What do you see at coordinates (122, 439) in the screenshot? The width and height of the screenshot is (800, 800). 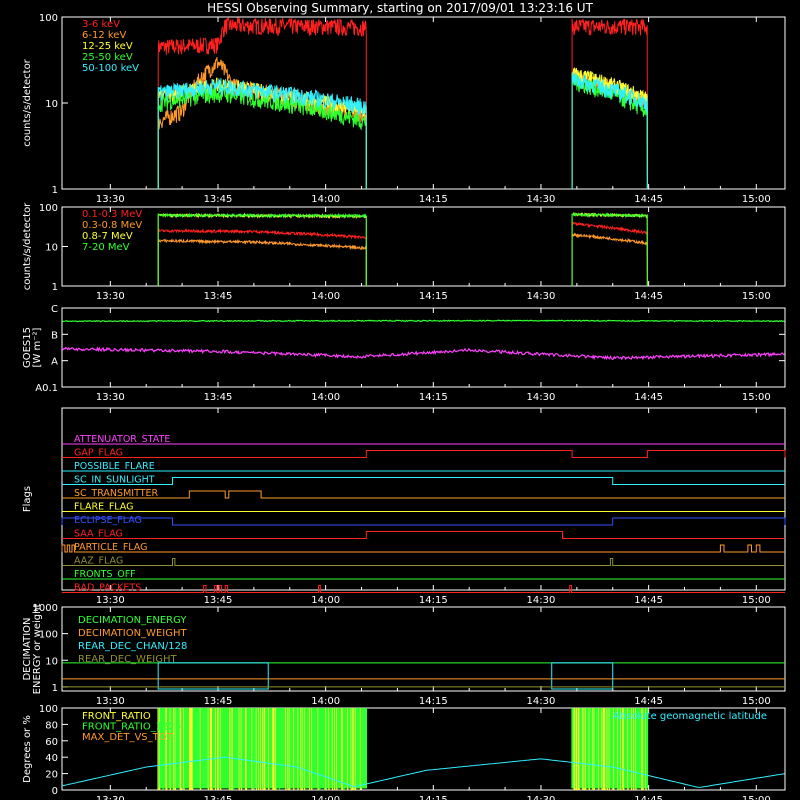 I see `flag-label-attenuator-state: ATTENUATOR_STATE` at bounding box center [122, 439].